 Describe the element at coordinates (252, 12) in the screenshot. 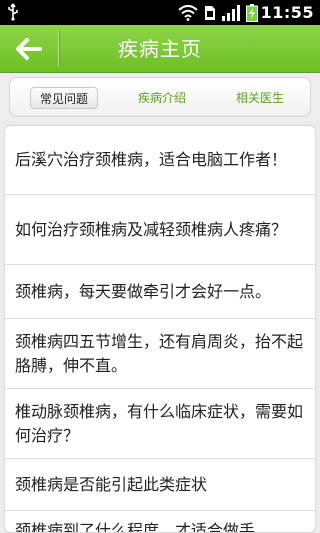

I see `battery-charging-icon` at that location.